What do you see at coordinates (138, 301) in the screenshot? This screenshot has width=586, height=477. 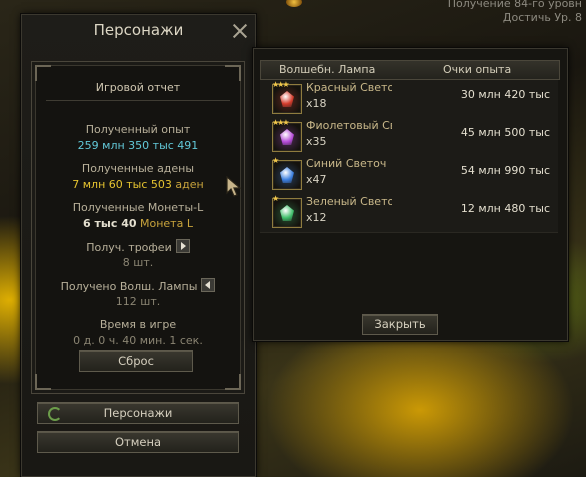 I see `lamps-value: 112 шт.` at bounding box center [138, 301].